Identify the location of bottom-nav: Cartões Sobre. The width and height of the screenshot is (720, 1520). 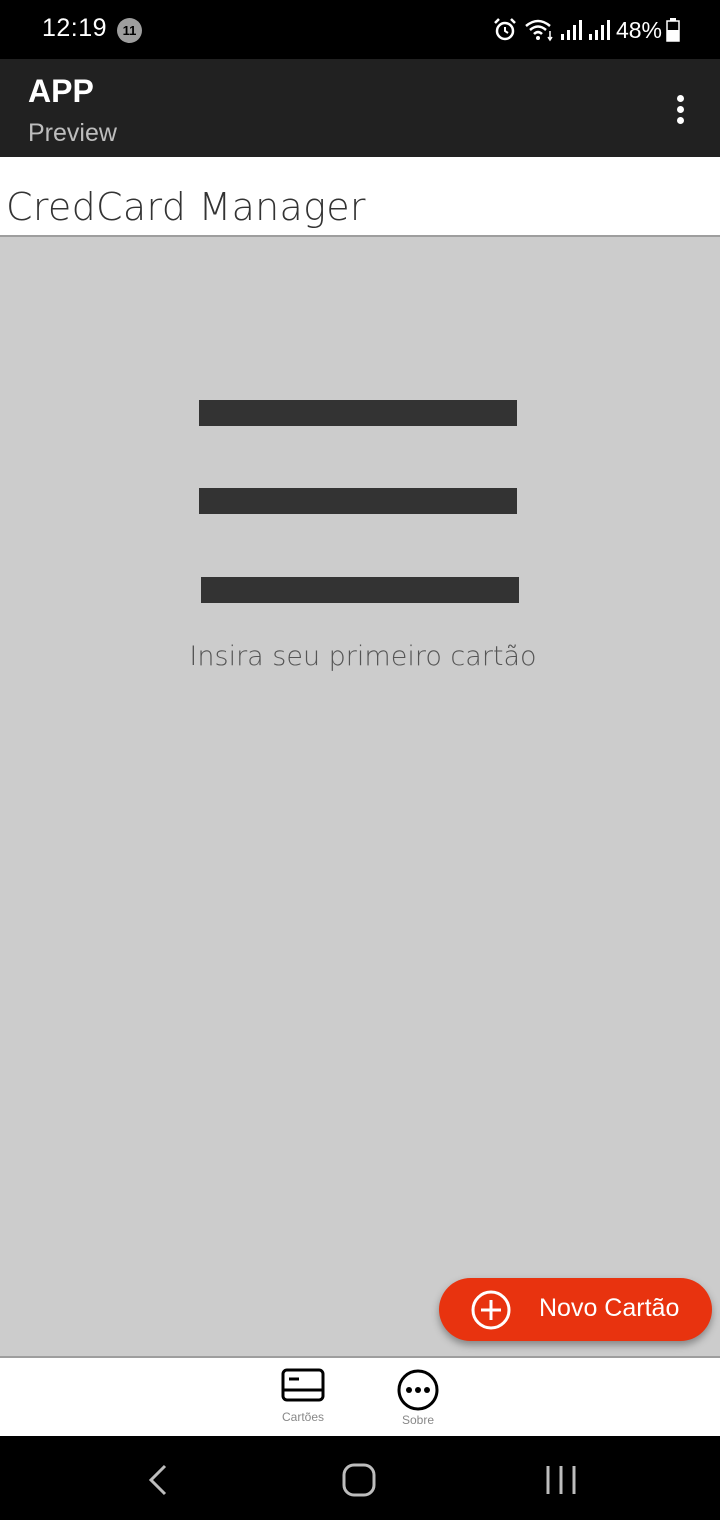
(360, 1396).